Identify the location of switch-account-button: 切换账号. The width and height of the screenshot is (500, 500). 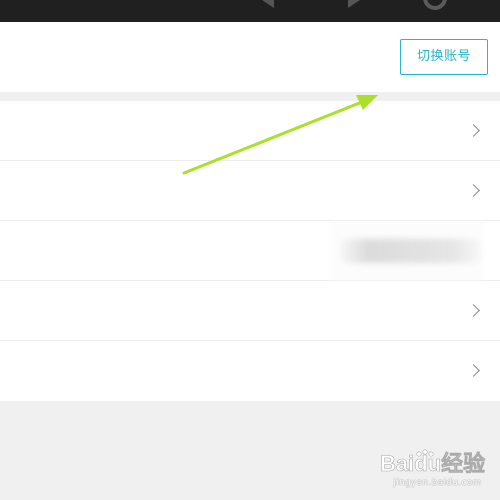
(444, 57).